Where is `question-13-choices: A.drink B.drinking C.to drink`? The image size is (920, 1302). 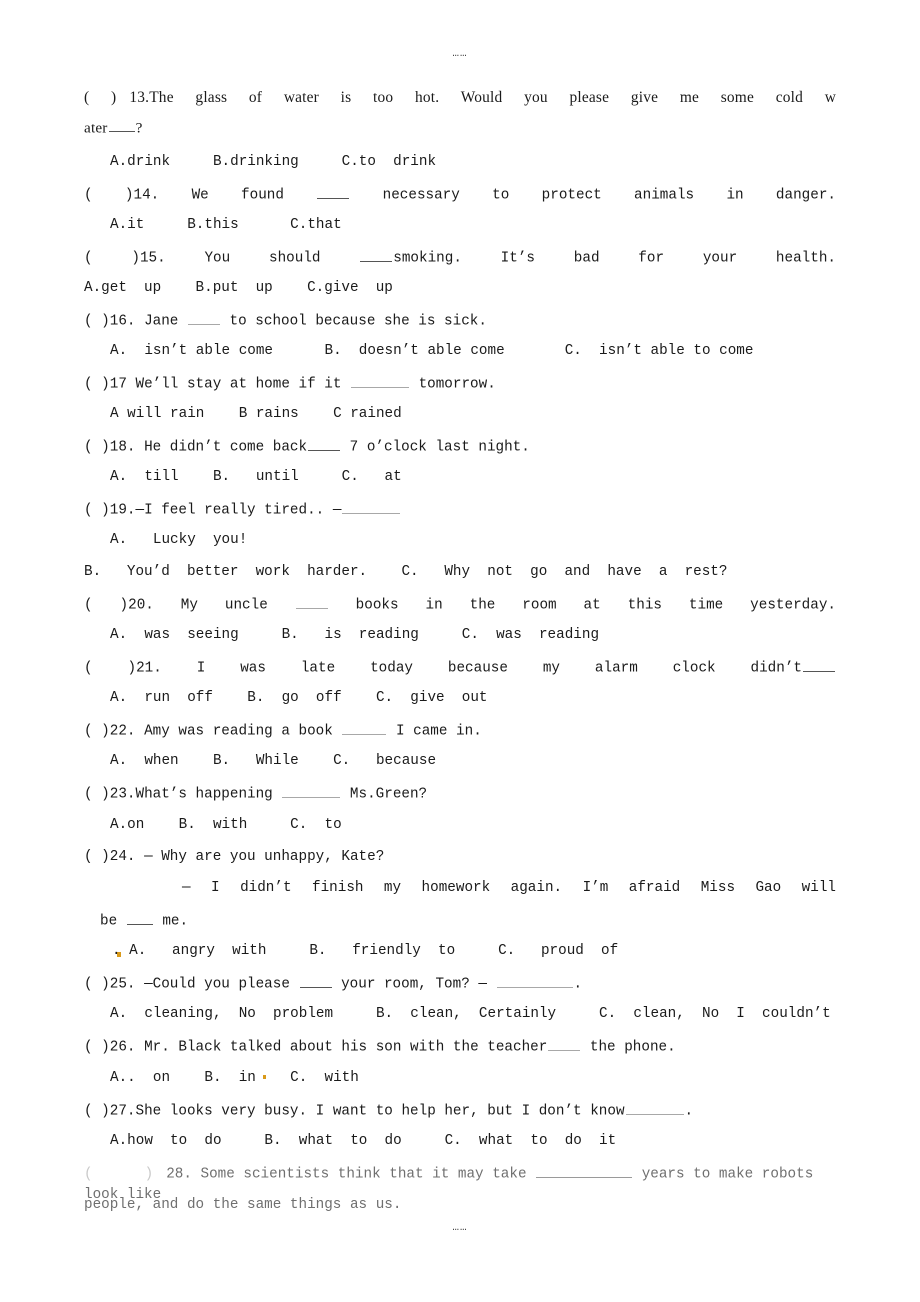 question-13-choices: A.drink B.drinking C.to drink is located at coordinates (273, 162).